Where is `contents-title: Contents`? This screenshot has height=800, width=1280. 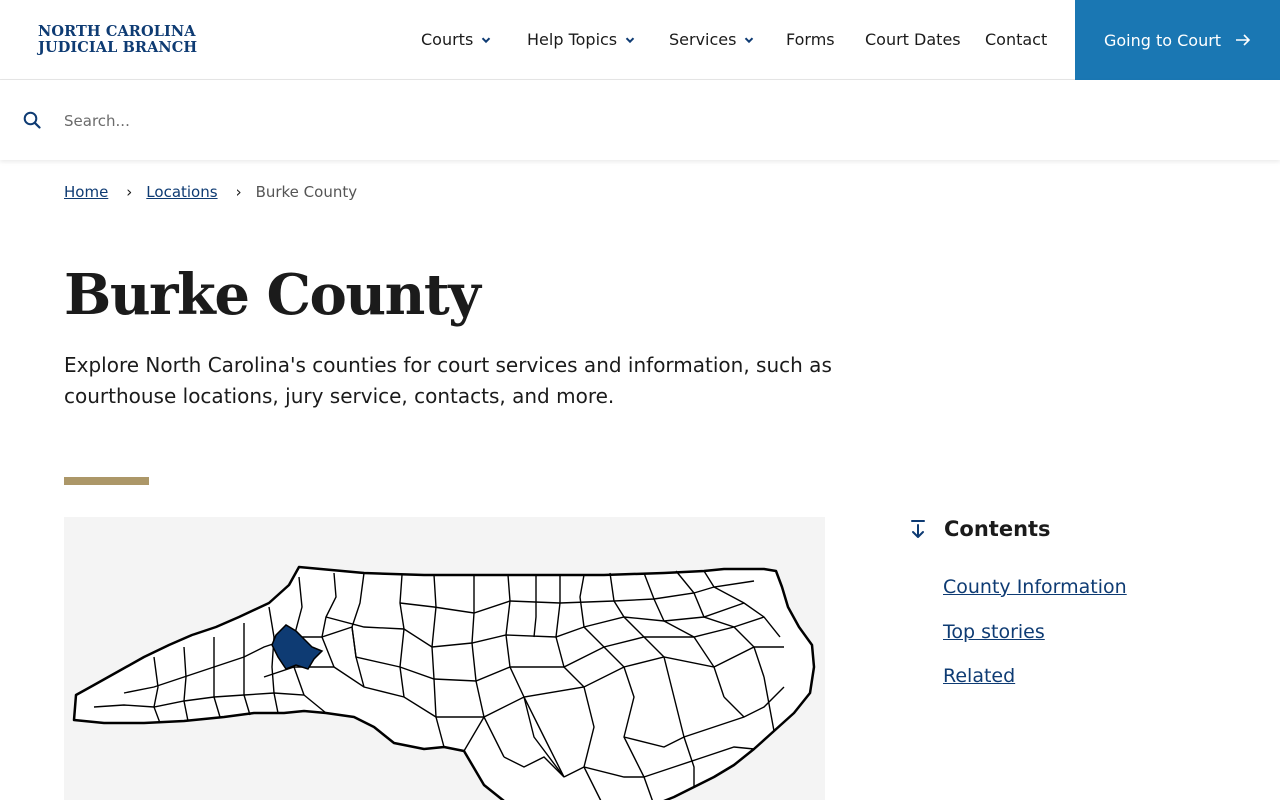 contents-title: Contents is located at coordinates (997, 529).